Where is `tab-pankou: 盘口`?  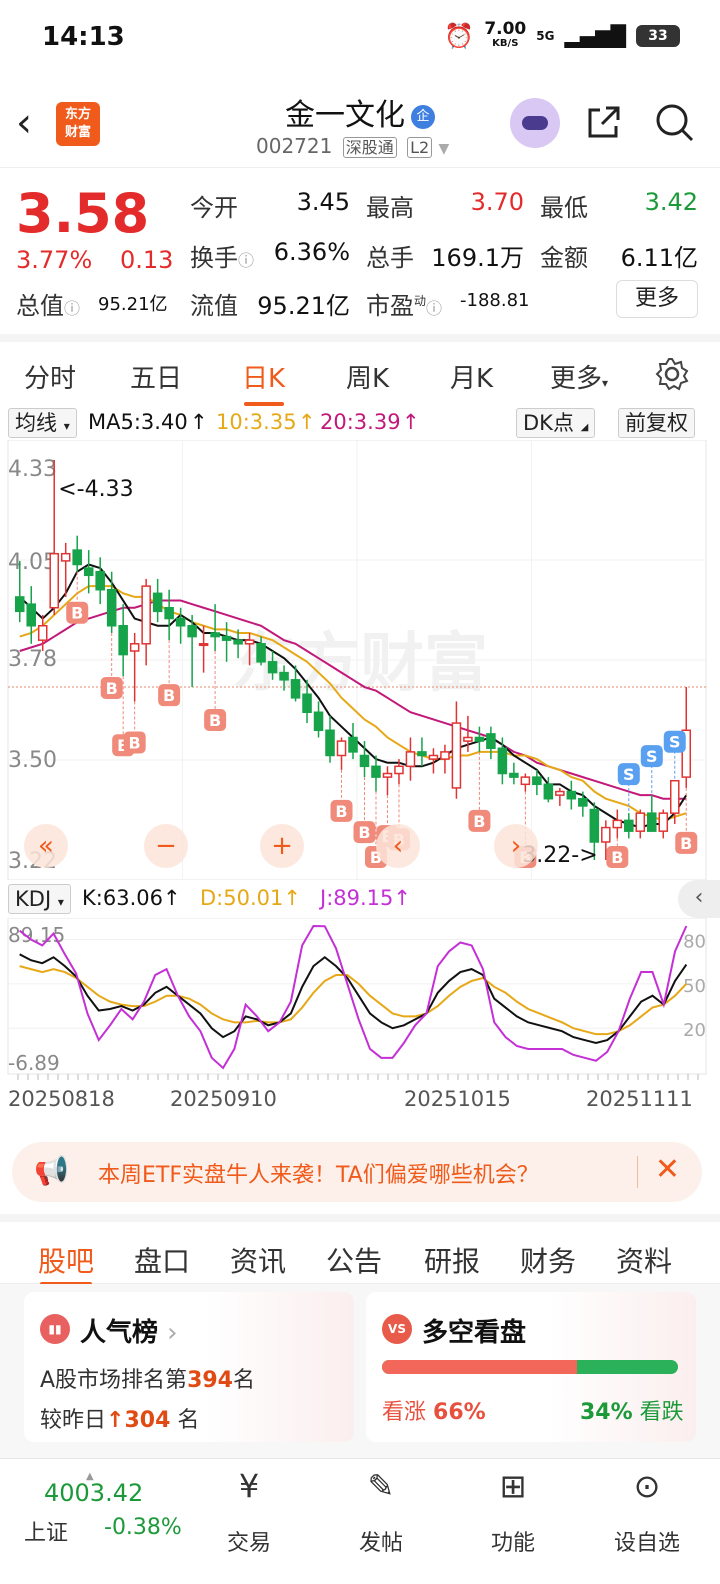
tab-pankou: 盘口 is located at coordinates (162, 1260).